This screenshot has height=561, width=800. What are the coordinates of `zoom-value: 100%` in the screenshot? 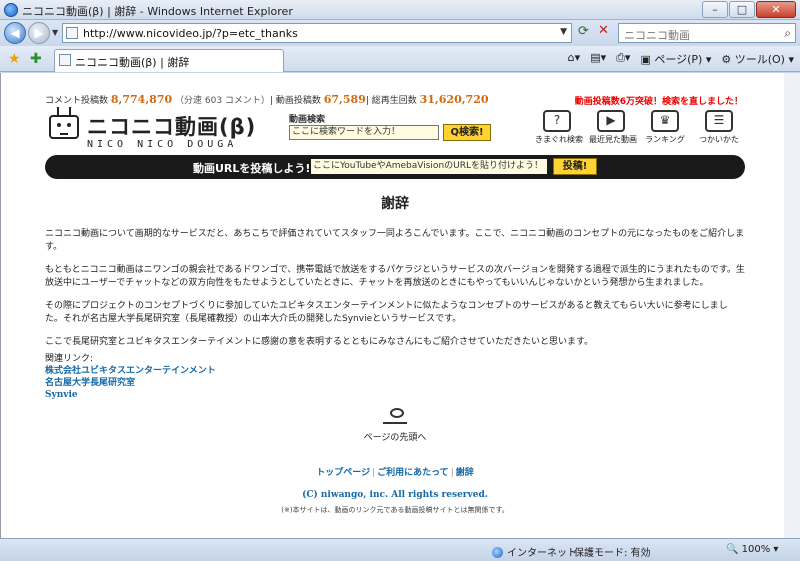 It's located at (756, 549).